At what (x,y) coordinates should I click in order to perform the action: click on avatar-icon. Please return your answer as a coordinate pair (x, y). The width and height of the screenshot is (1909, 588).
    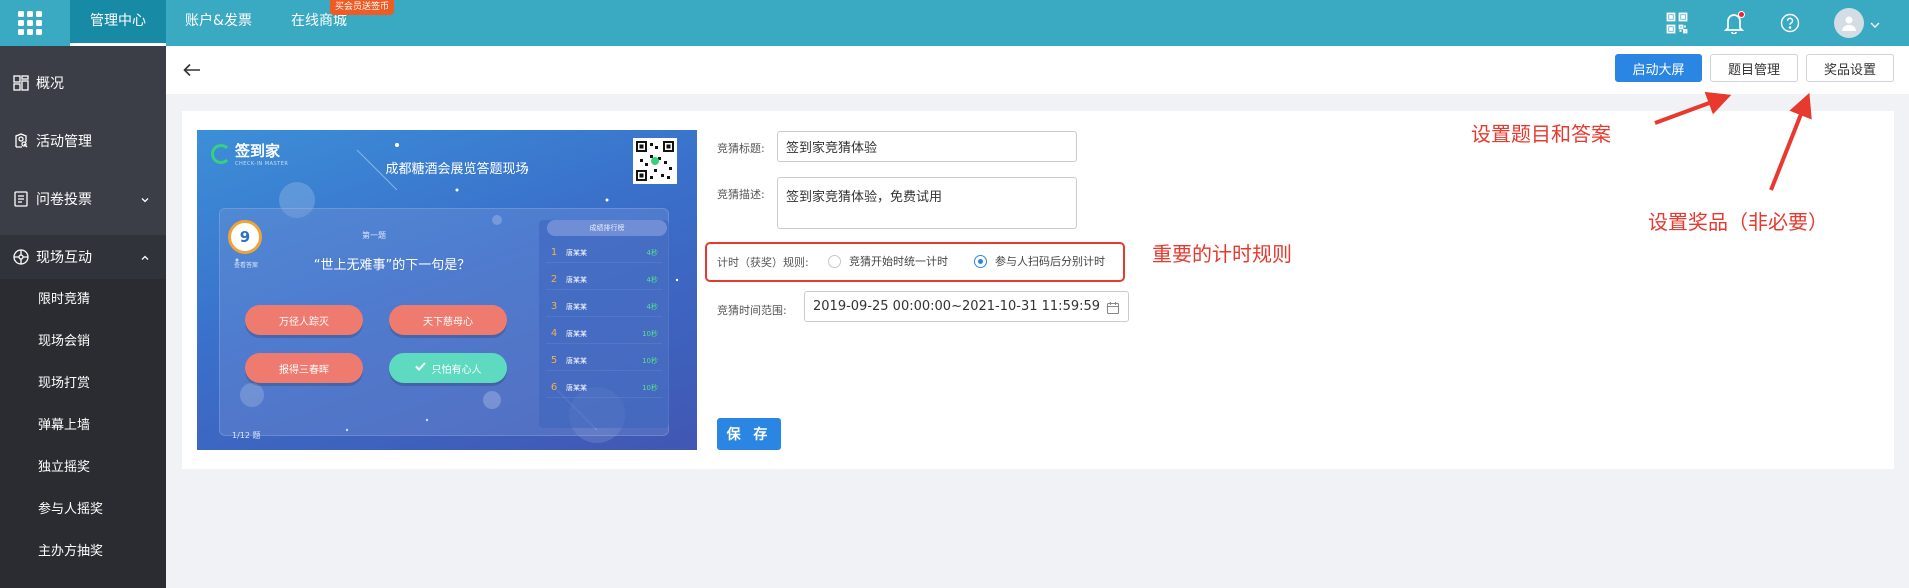
    Looking at the image, I should click on (1849, 23).